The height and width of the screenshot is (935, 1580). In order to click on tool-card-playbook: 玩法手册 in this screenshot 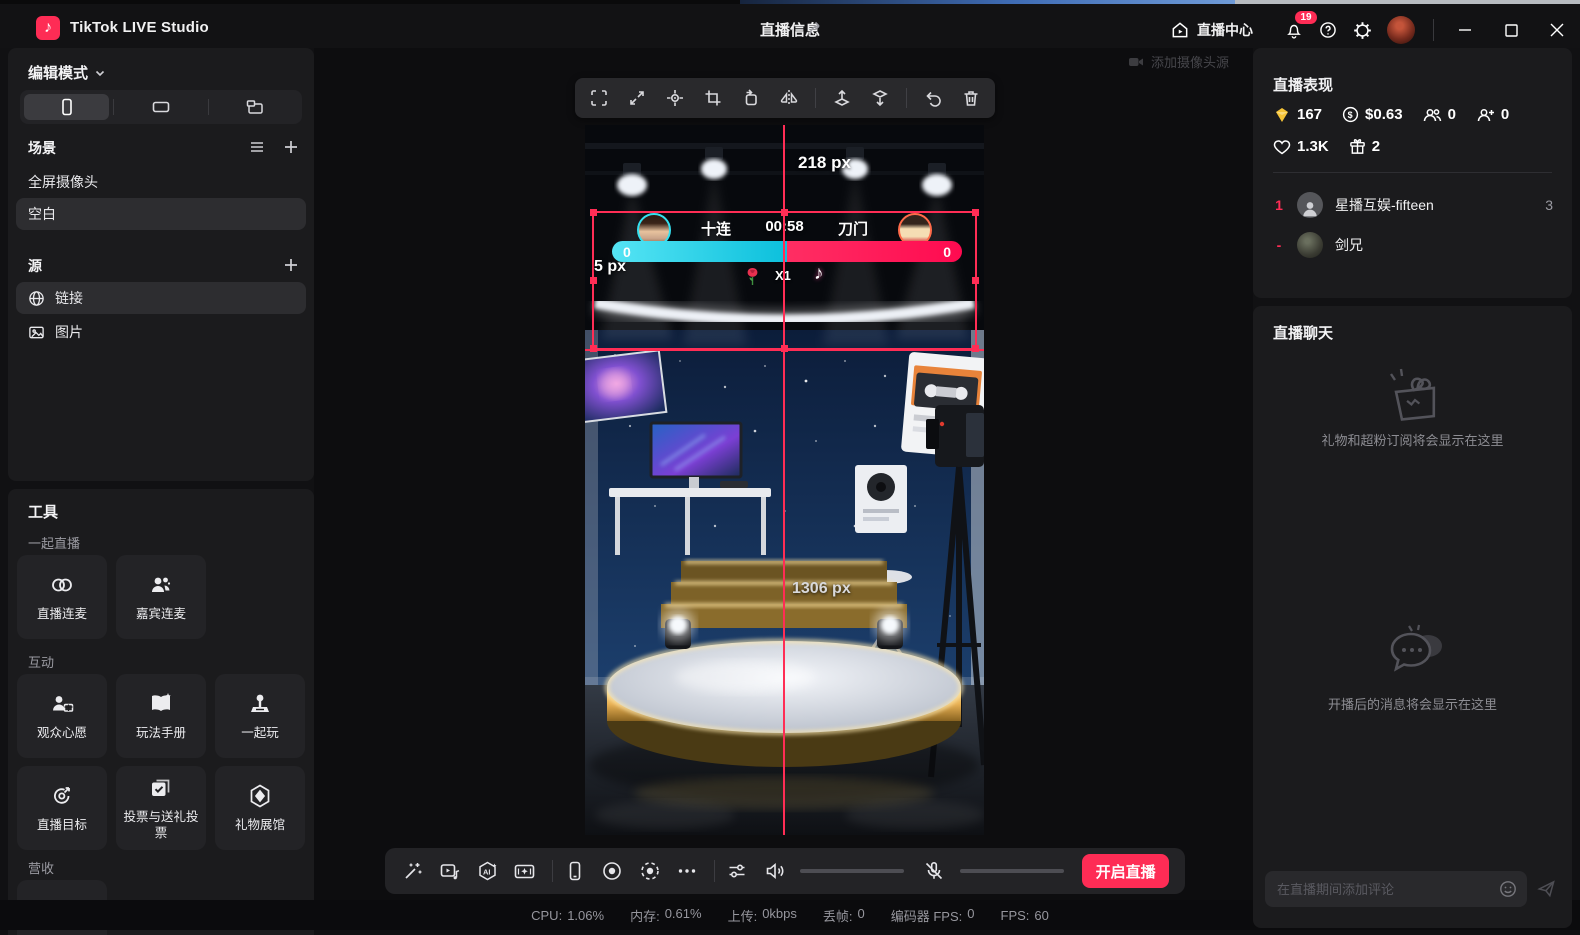, I will do `click(161, 716)`.